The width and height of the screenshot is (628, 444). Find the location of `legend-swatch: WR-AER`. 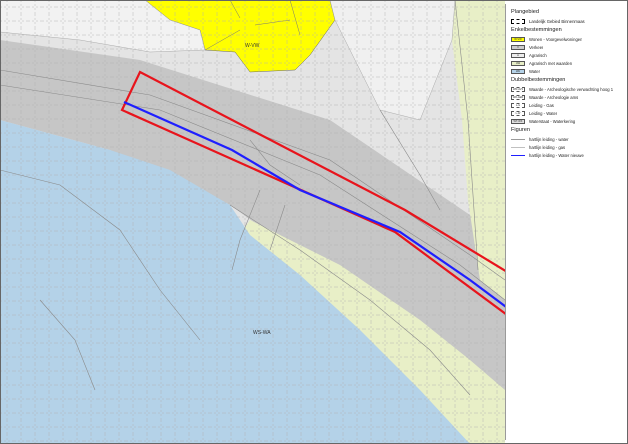

legend-swatch: WR-AER is located at coordinates (518, 97).